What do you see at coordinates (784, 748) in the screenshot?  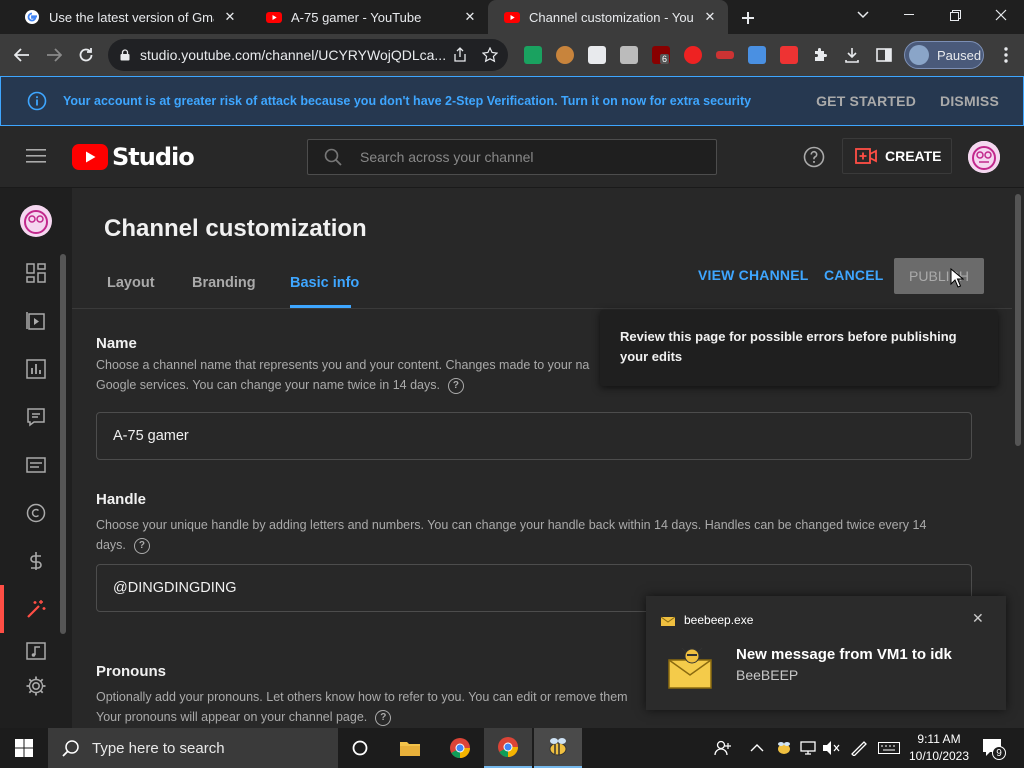 I see `tray-bee-icon` at bounding box center [784, 748].